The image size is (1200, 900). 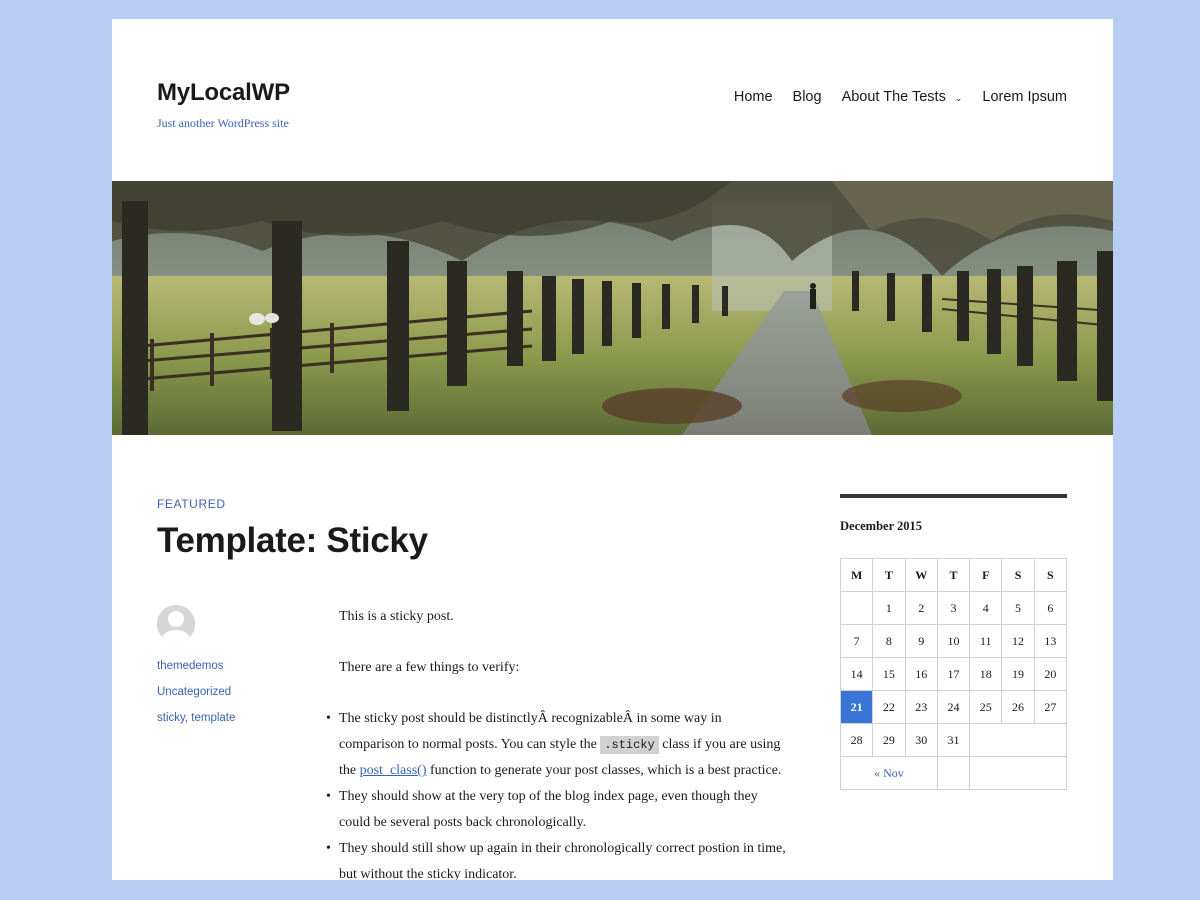 I want to click on calendar-week-row: 14 15 16 17 18 19 20, so click(x=953, y=674).